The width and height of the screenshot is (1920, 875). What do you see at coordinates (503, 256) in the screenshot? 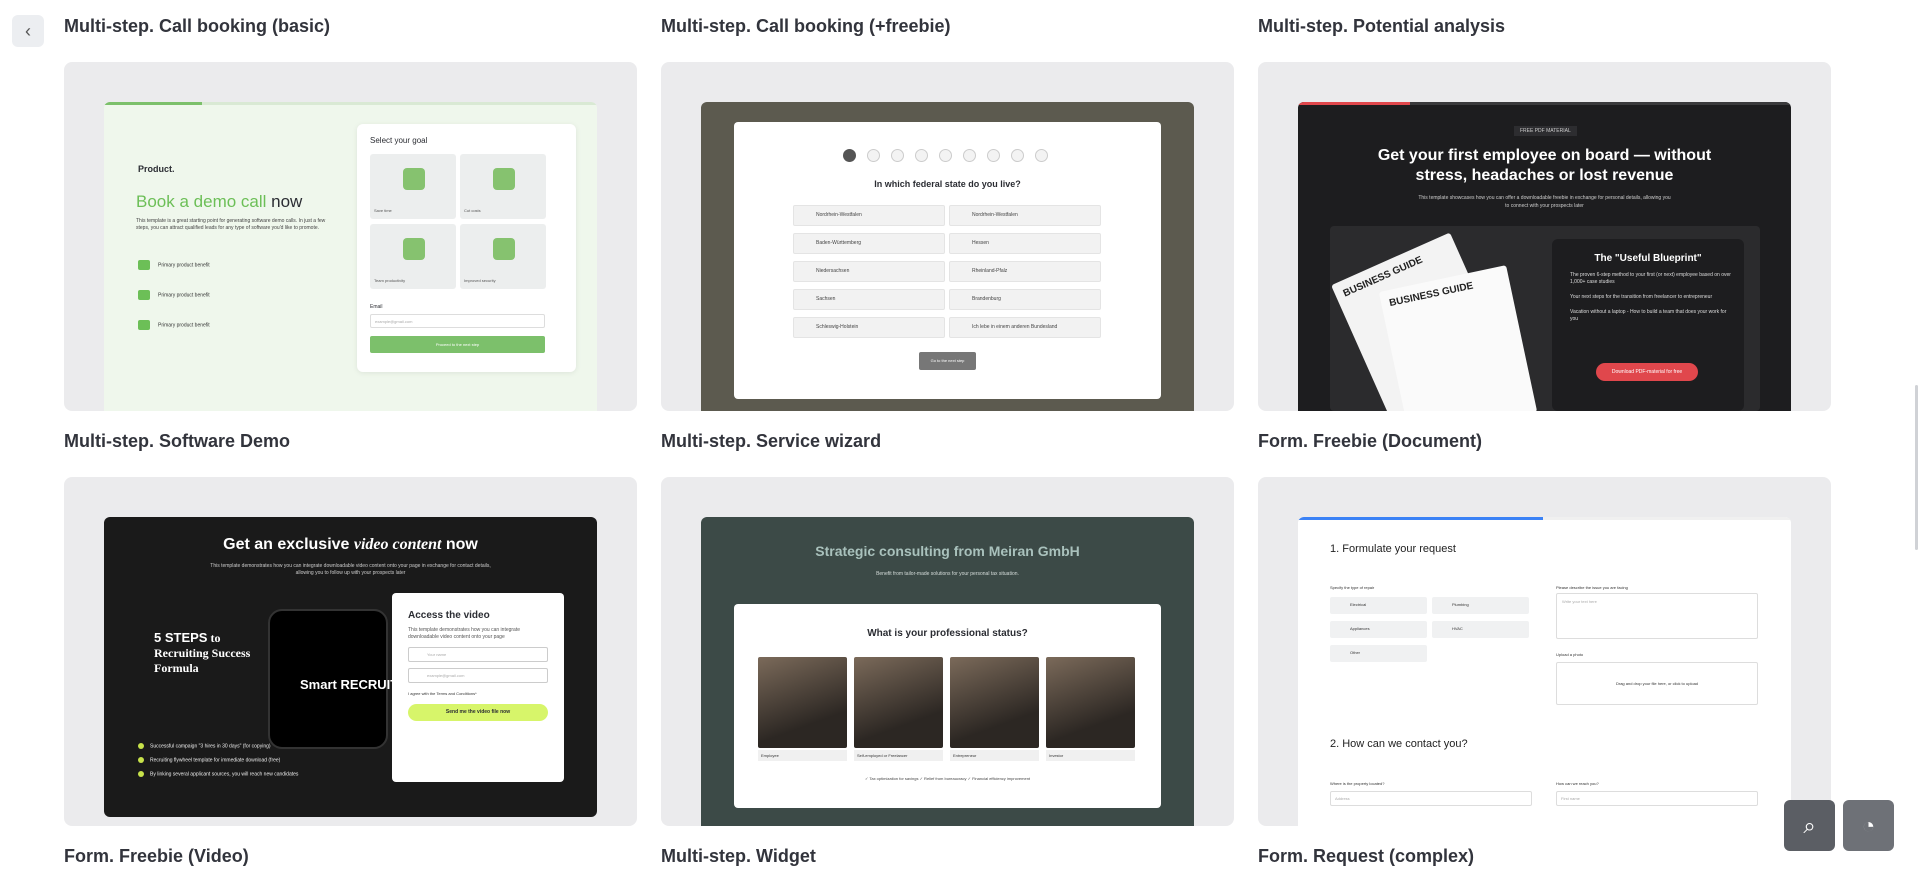
I see `goal-tile: Improved security` at bounding box center [503, 256].